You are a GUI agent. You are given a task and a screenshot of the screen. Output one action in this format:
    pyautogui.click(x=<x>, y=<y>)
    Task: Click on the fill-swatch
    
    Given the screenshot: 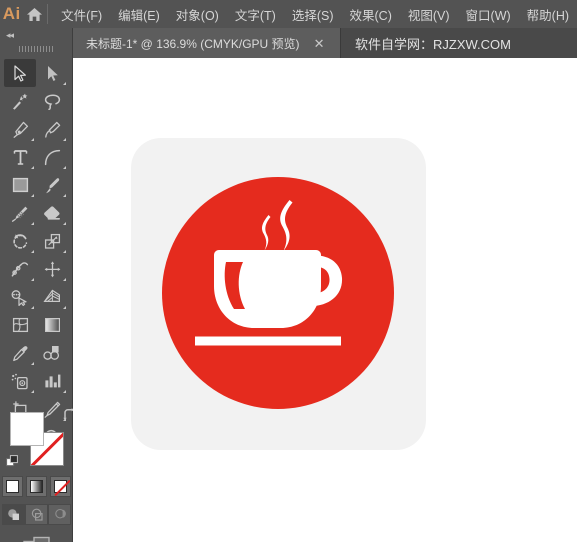 What is the action you would take?
    pyautogui.click(x=26, y=429)
    